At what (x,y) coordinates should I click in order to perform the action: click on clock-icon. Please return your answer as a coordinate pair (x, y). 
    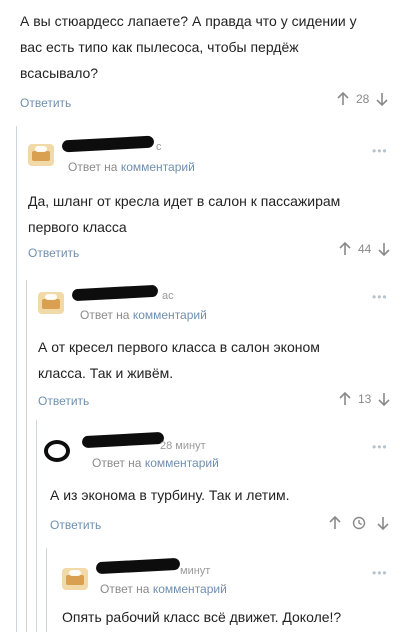
    Looking at the image, I should click on (359, 523).